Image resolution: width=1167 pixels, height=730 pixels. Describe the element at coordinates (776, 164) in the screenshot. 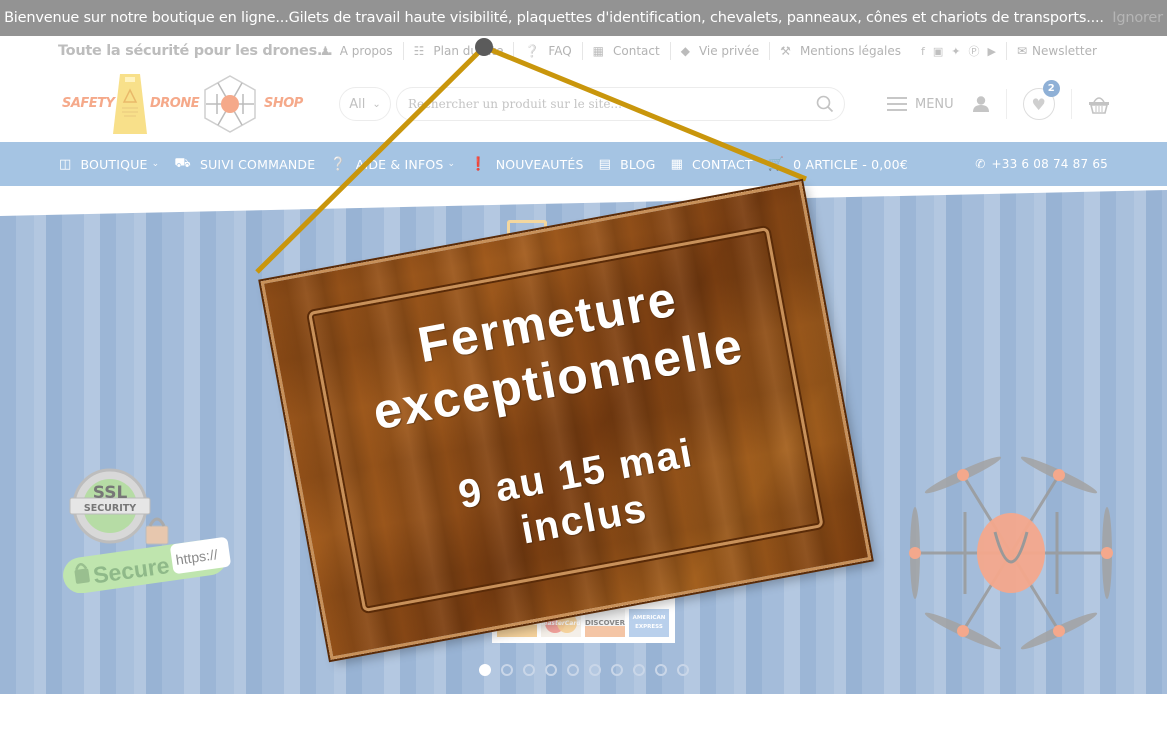

I see `cart-icon: 🛒` at that location.